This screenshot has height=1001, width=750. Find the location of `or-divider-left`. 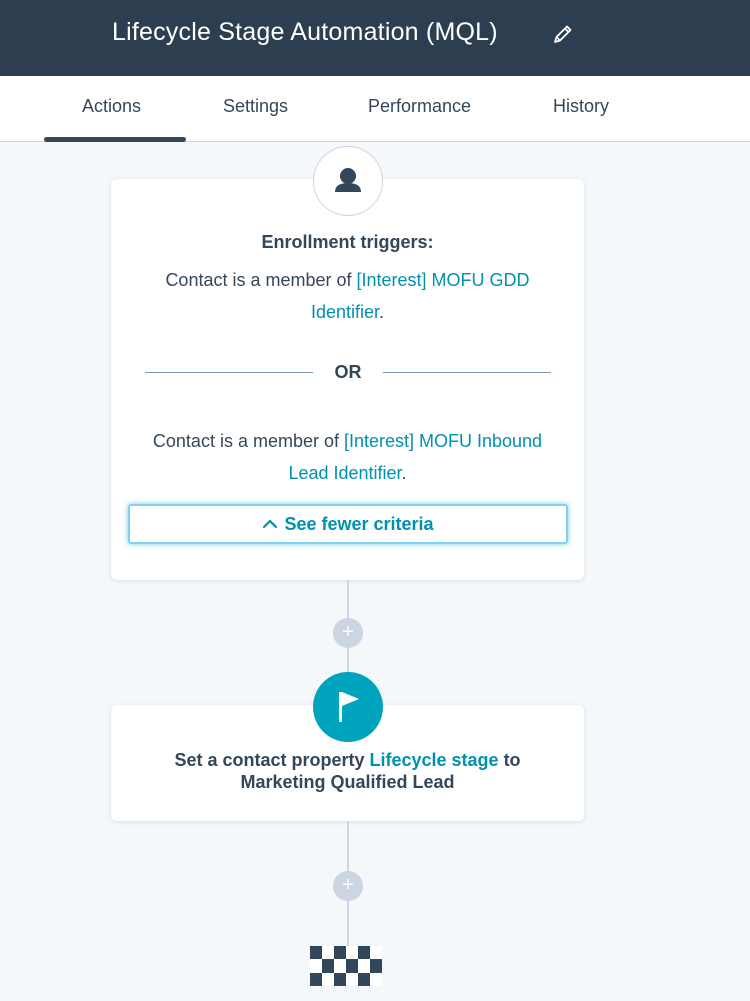

or-divider-left is located at coordinates (229, 372).